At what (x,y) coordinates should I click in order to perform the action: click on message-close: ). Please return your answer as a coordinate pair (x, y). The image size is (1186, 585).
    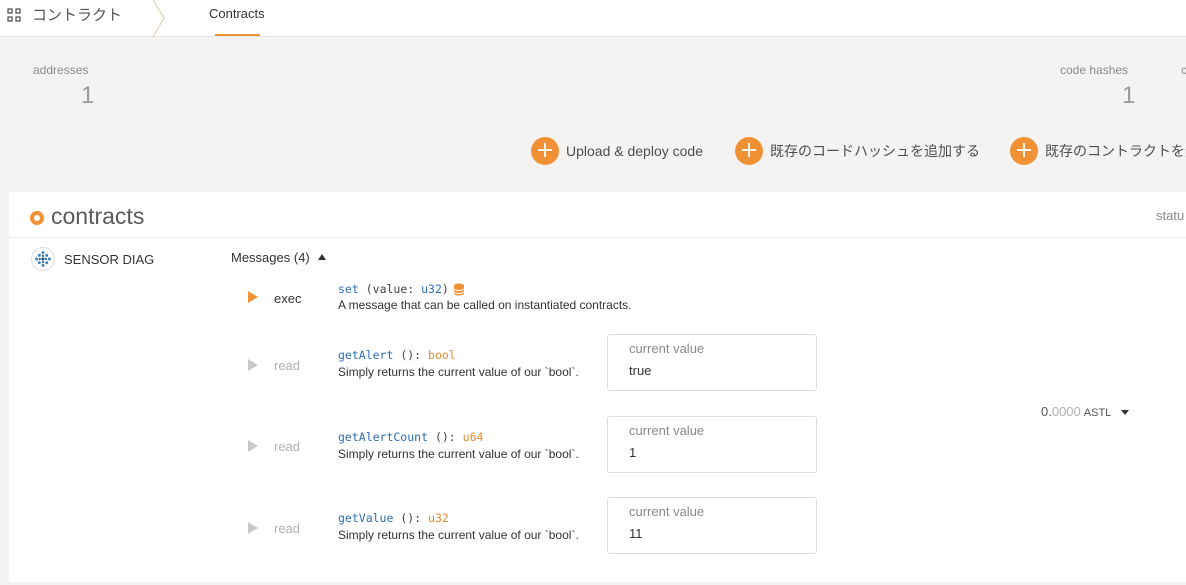
    Looking at the image, I should click on (445, 289).